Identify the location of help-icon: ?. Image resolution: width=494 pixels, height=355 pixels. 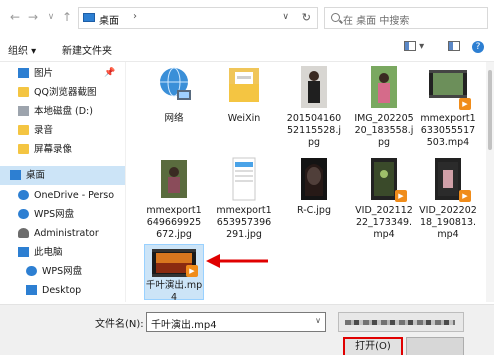
(478, 47).